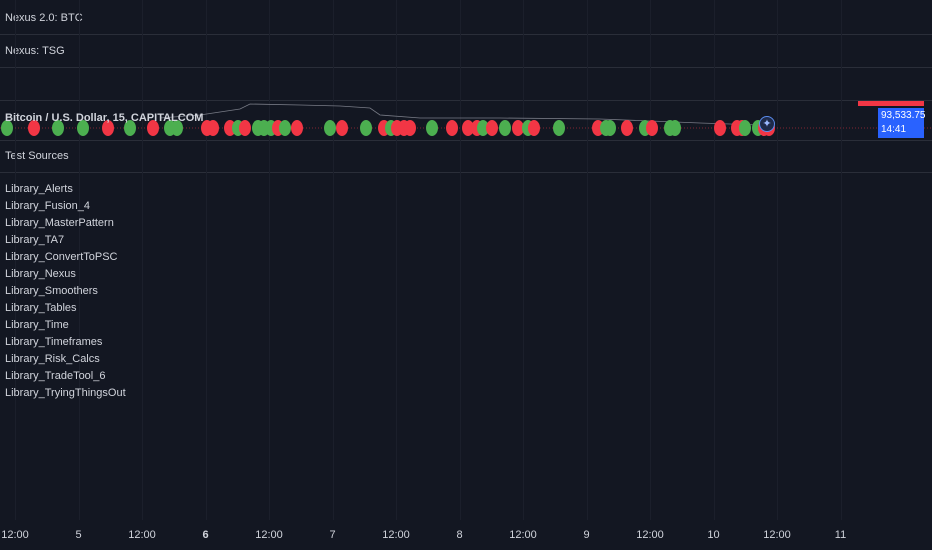  I want to click on bar-countdown: 14:41, so click(894, 129).